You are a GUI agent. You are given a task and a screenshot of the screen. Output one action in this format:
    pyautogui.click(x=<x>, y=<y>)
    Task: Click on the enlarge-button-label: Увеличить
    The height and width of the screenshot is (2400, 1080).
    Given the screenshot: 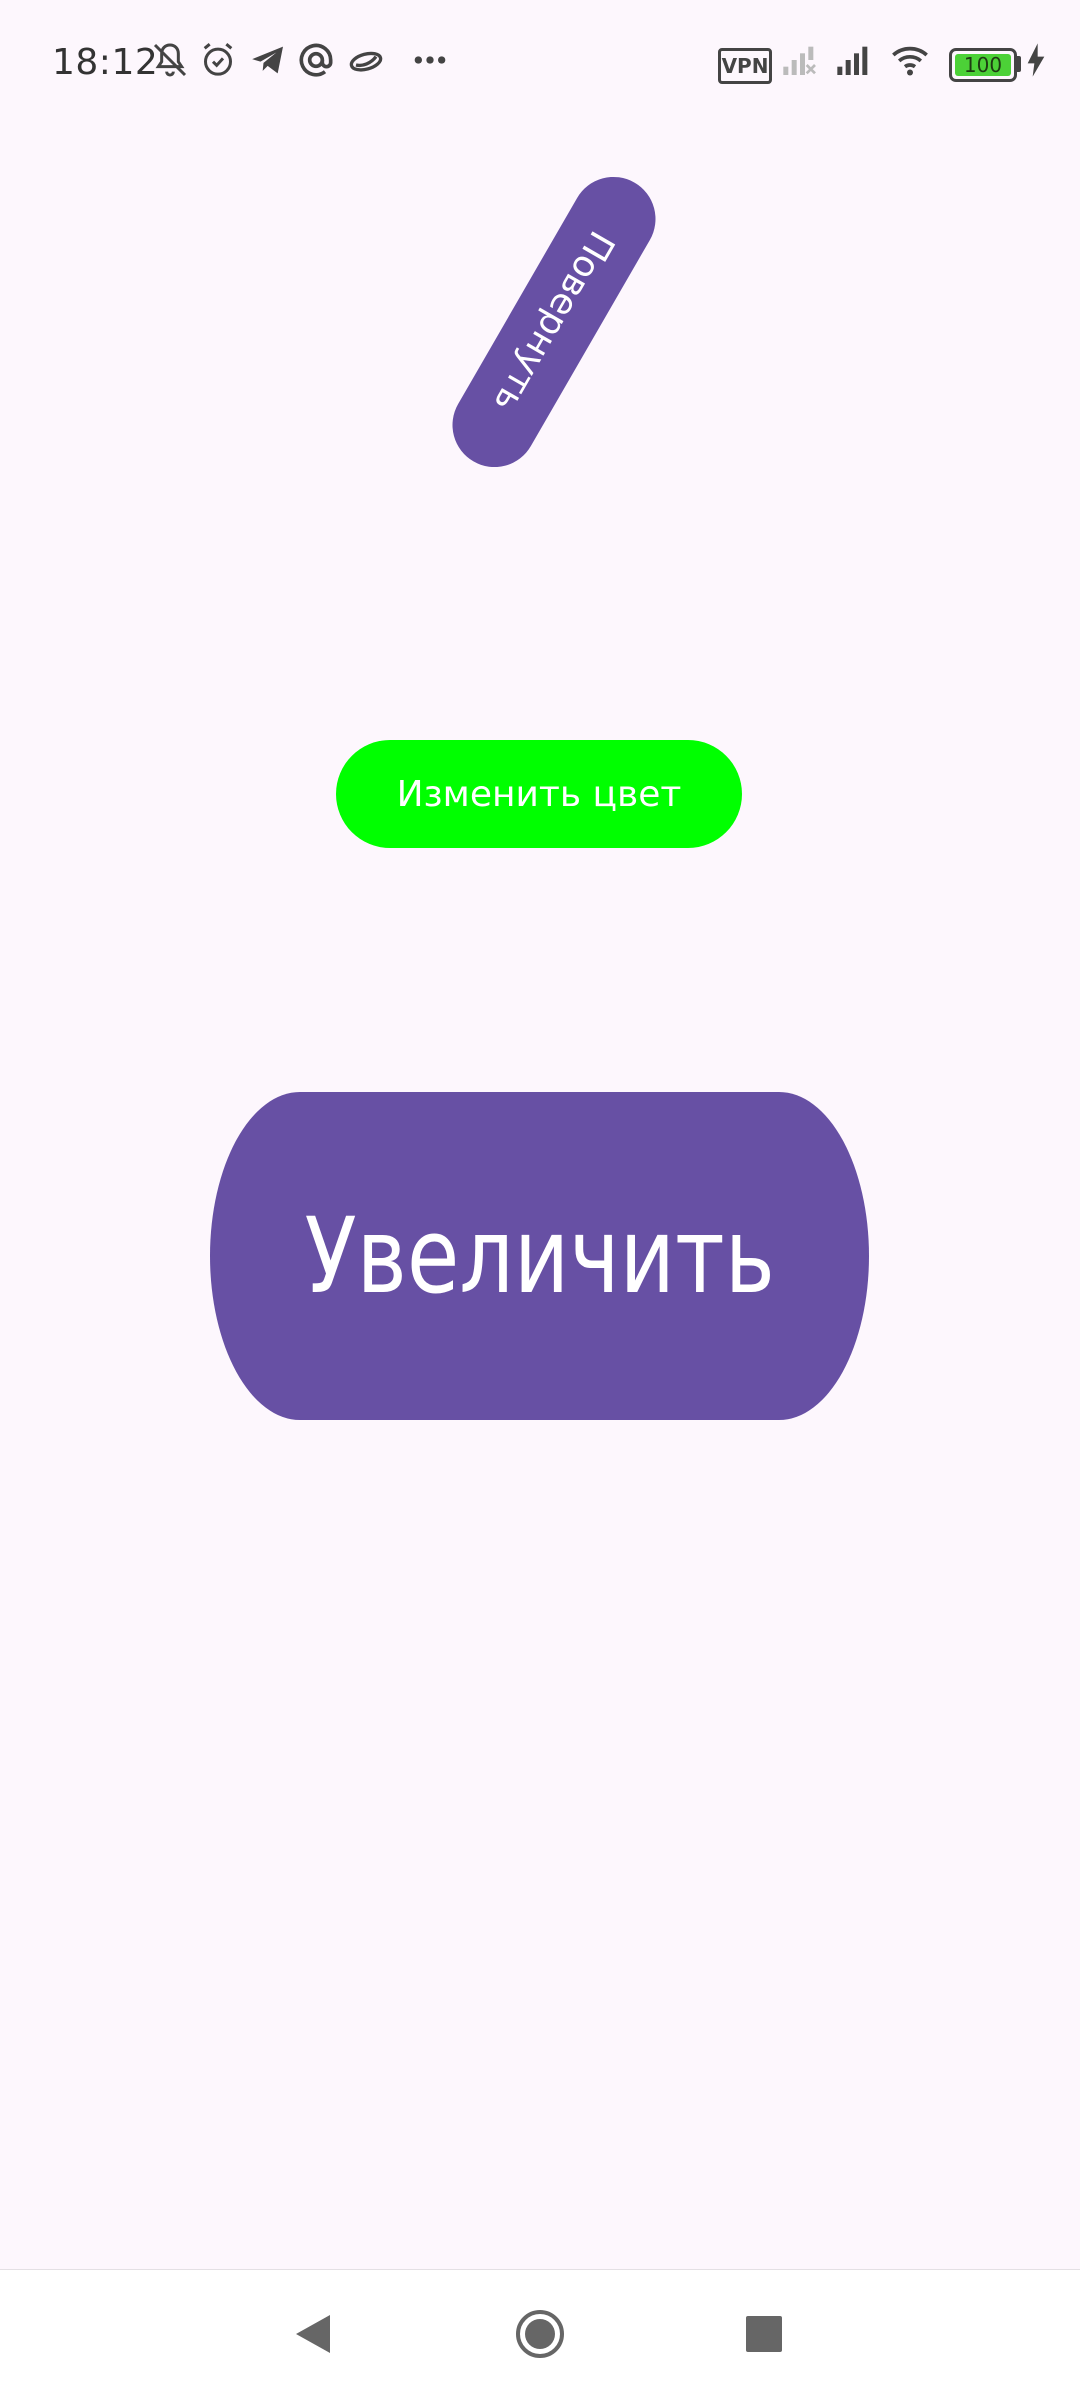 What is the action you would take?
    pyautogui.click(x=539, y=1256)
    